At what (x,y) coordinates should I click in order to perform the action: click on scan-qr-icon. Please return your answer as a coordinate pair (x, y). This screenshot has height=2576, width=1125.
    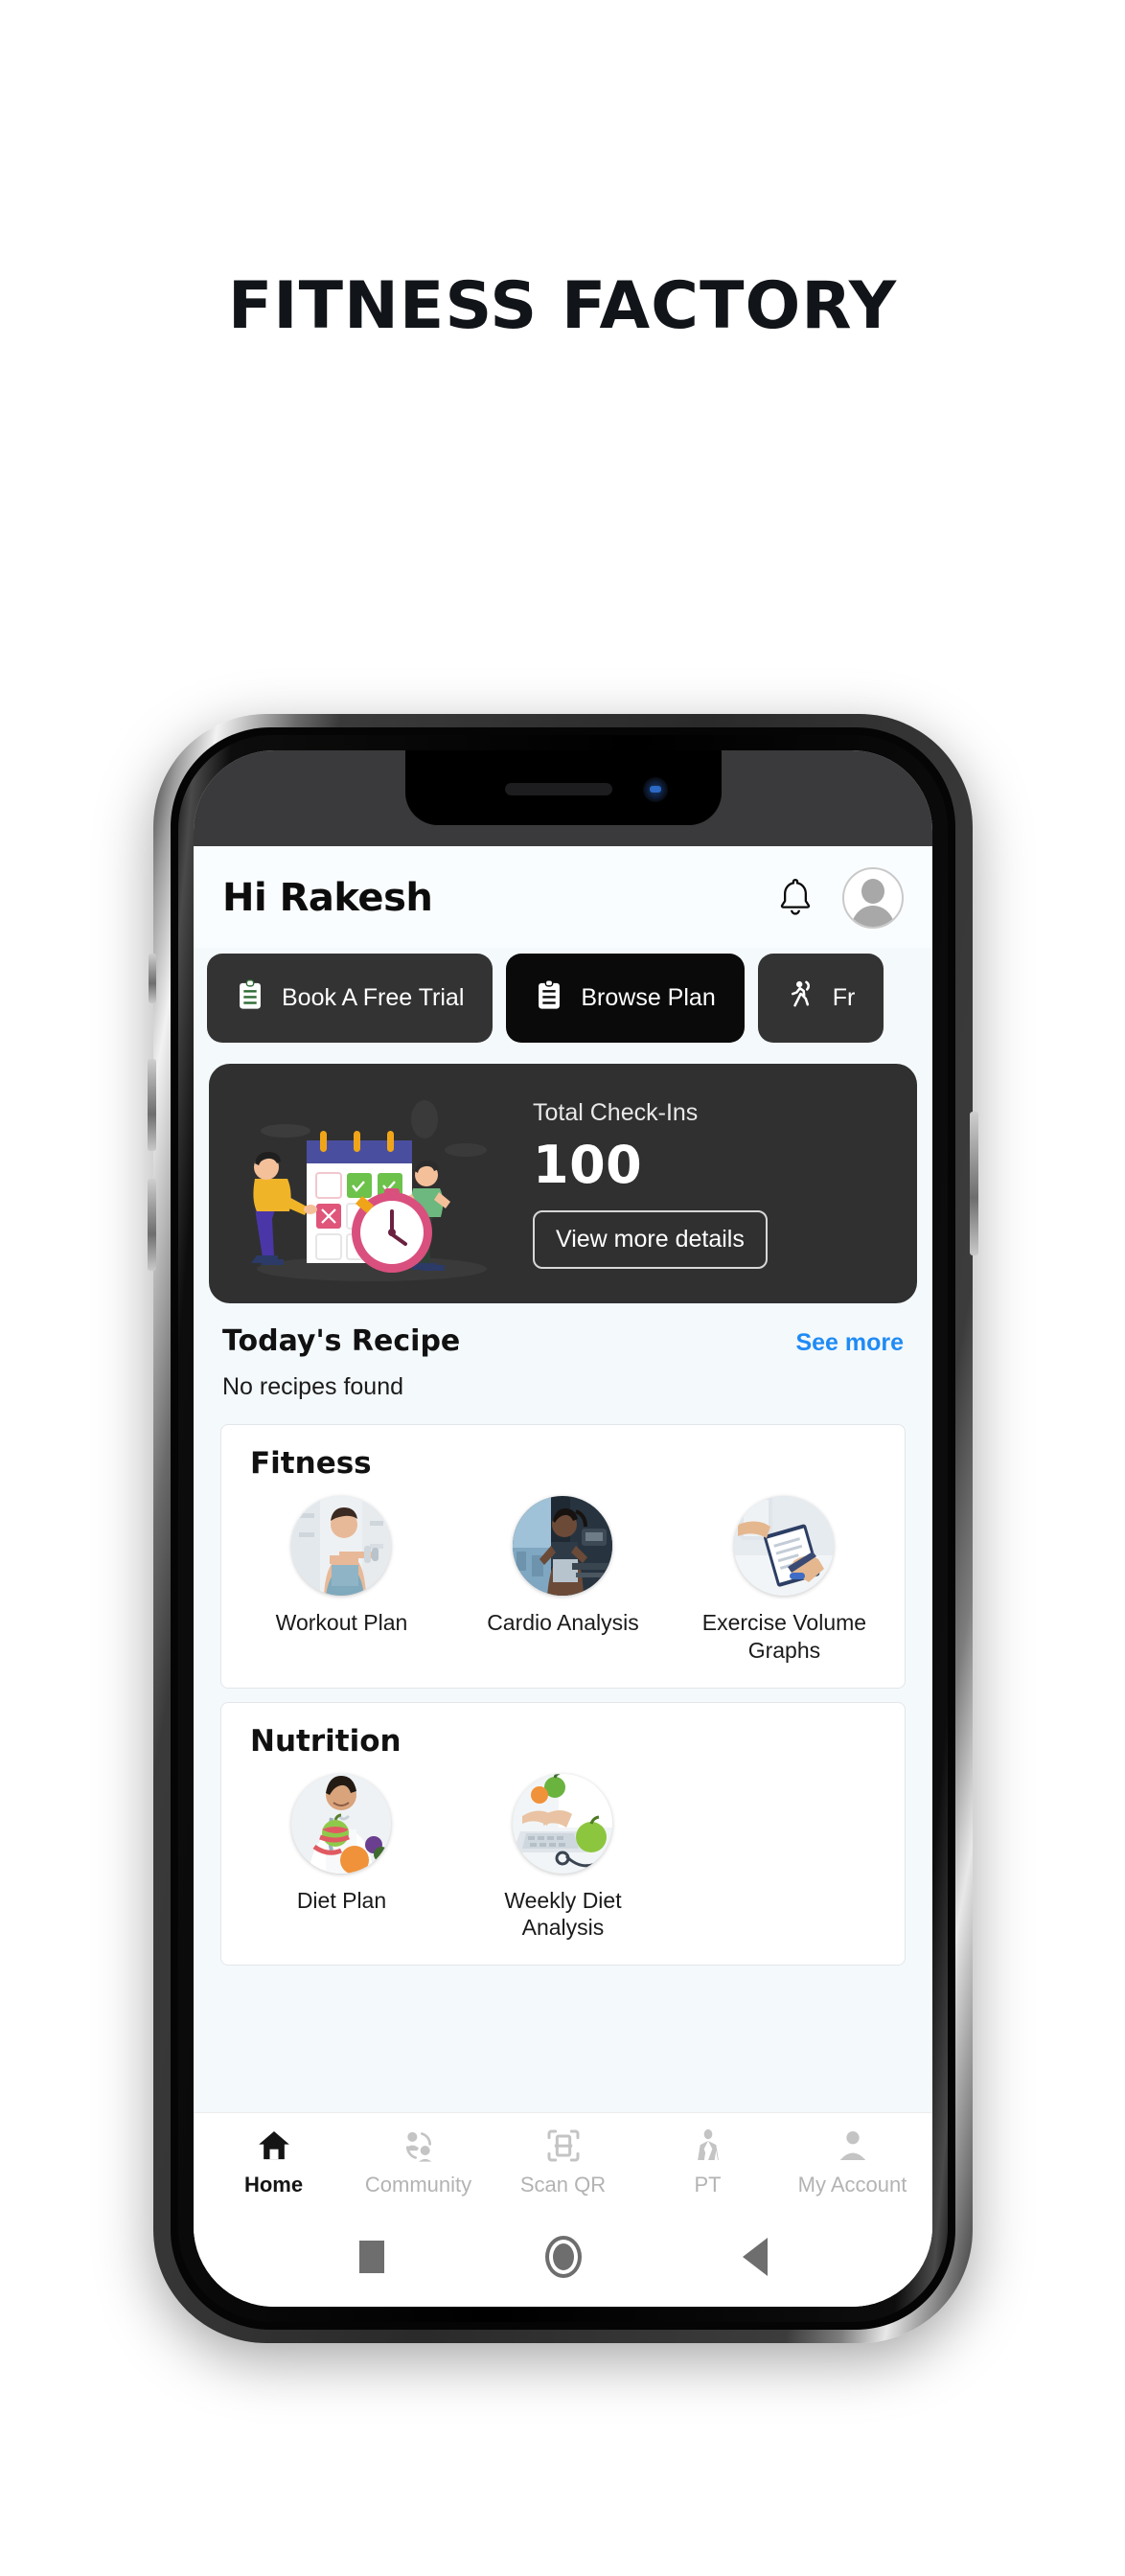
    Looking at the image, I should click on (563, 2146).